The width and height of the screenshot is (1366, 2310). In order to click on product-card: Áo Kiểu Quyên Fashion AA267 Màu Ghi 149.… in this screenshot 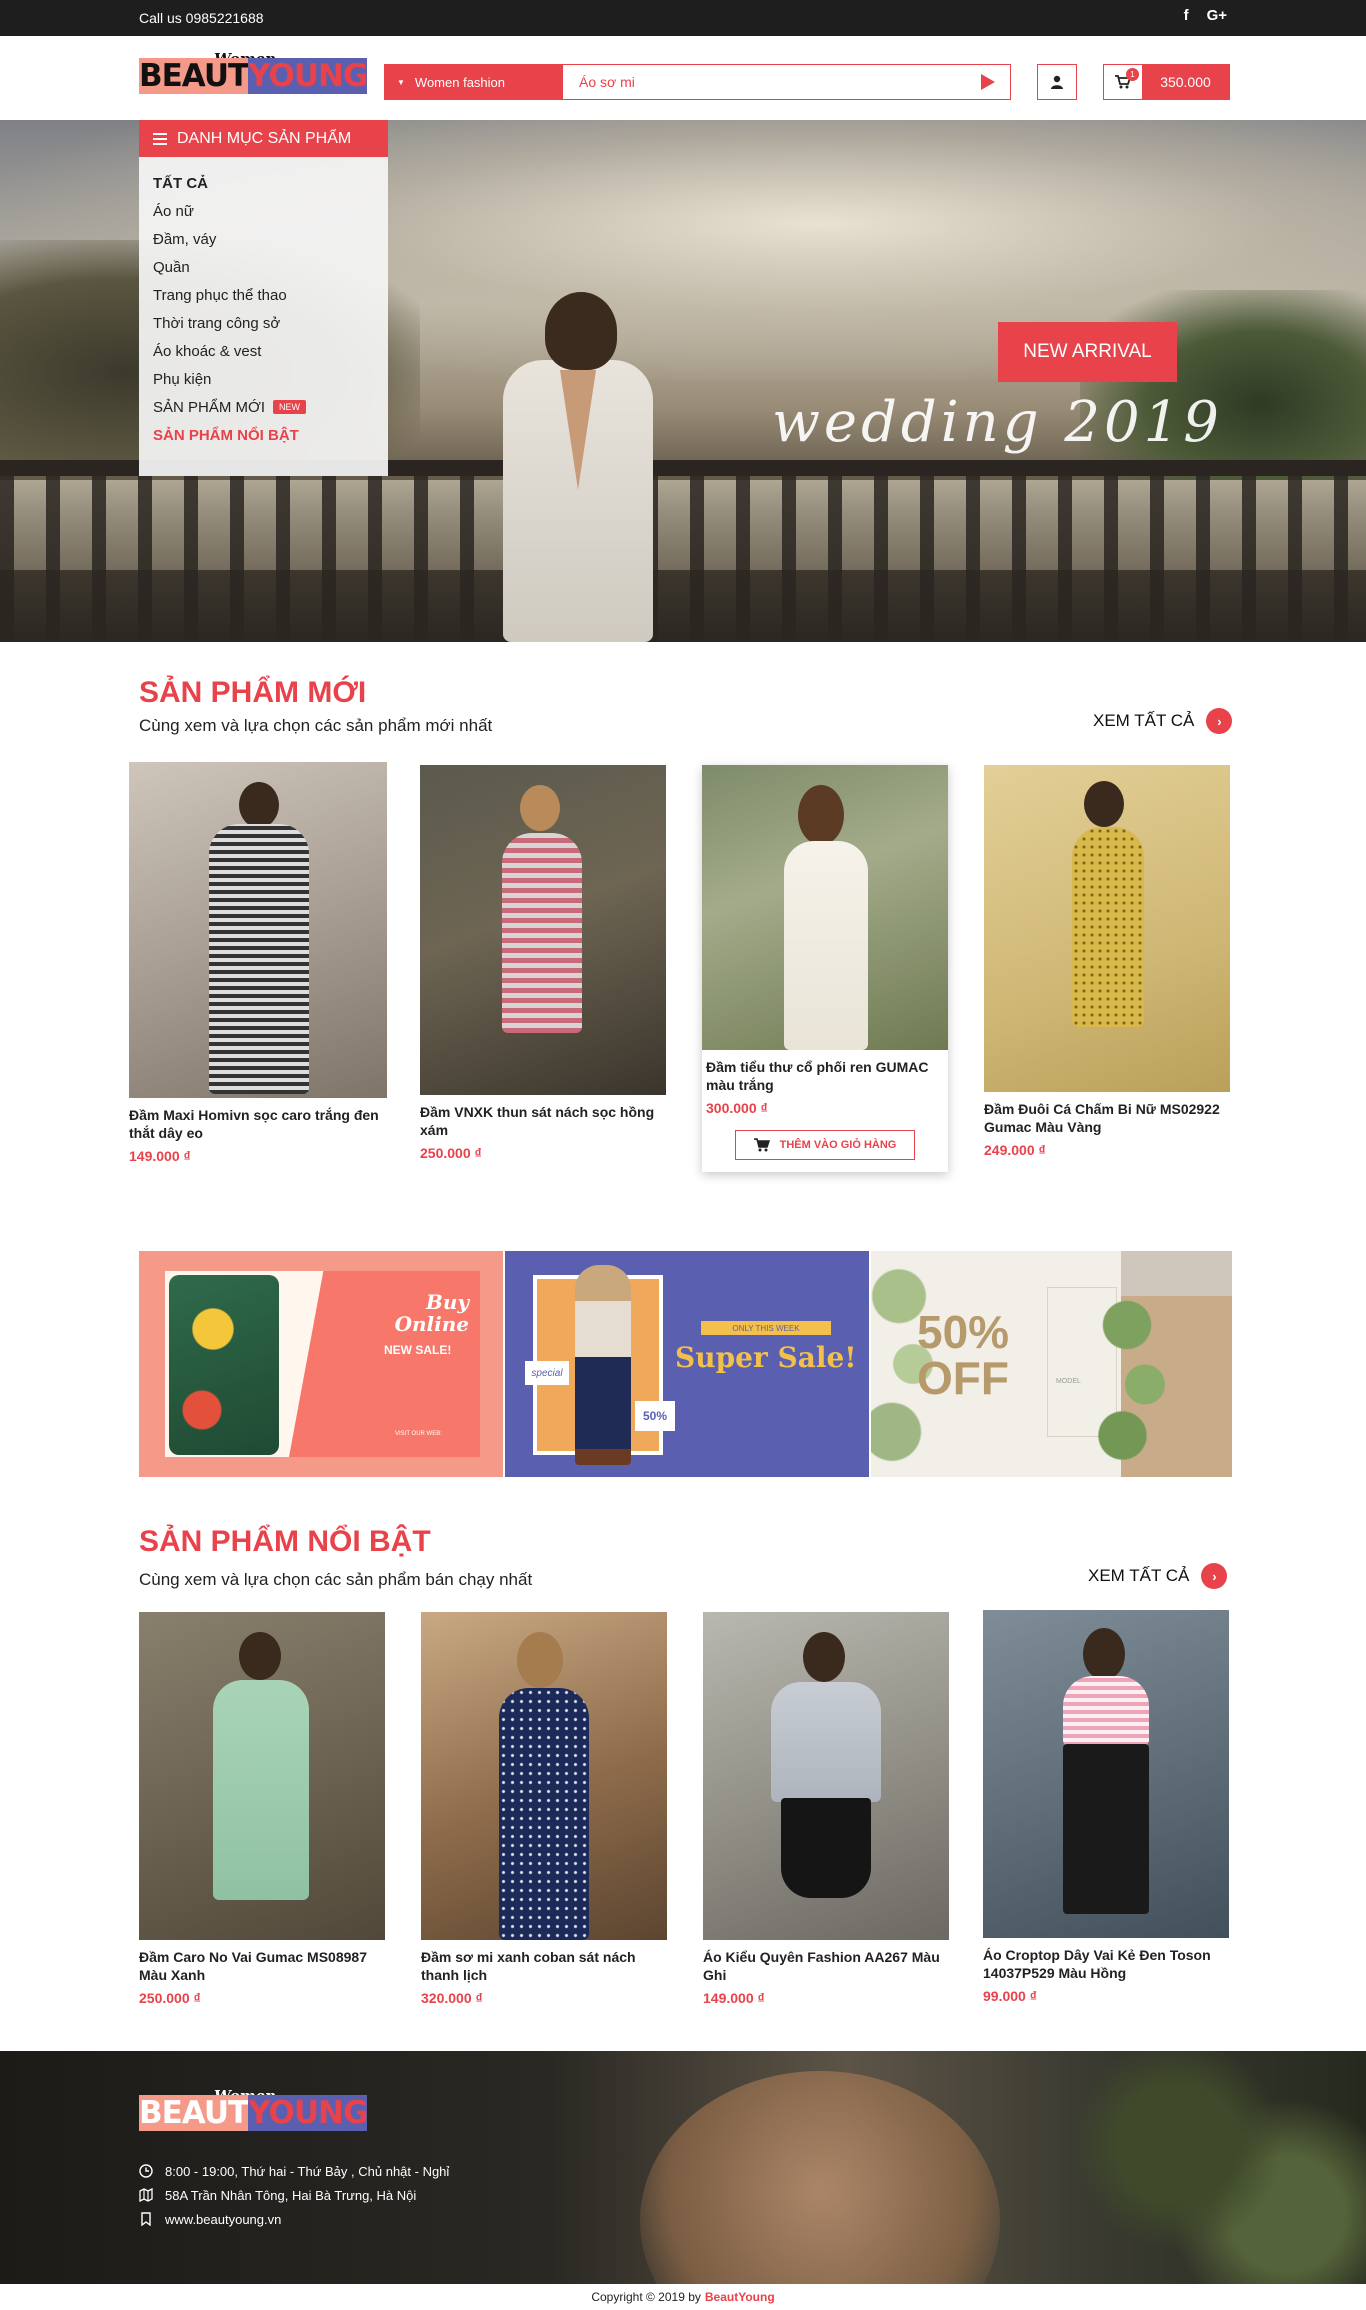, I will do `click(826, 1809)`.